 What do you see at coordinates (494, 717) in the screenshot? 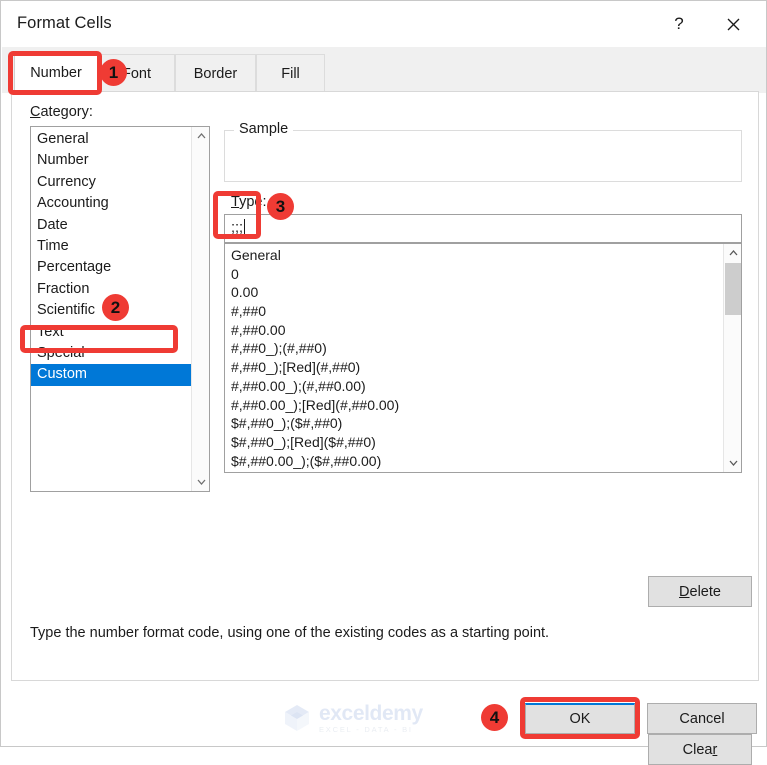
I see `annotation-badge-4: 4` at bounding box center [494, 717].